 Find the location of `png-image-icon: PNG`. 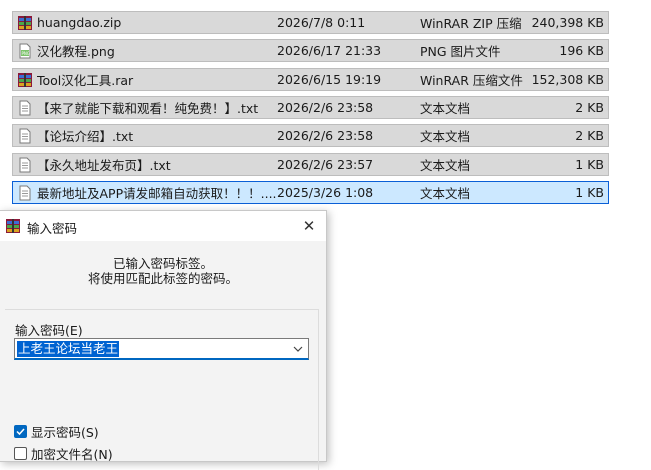

png-image-icon: PNG is located at coordinates (25, 51).